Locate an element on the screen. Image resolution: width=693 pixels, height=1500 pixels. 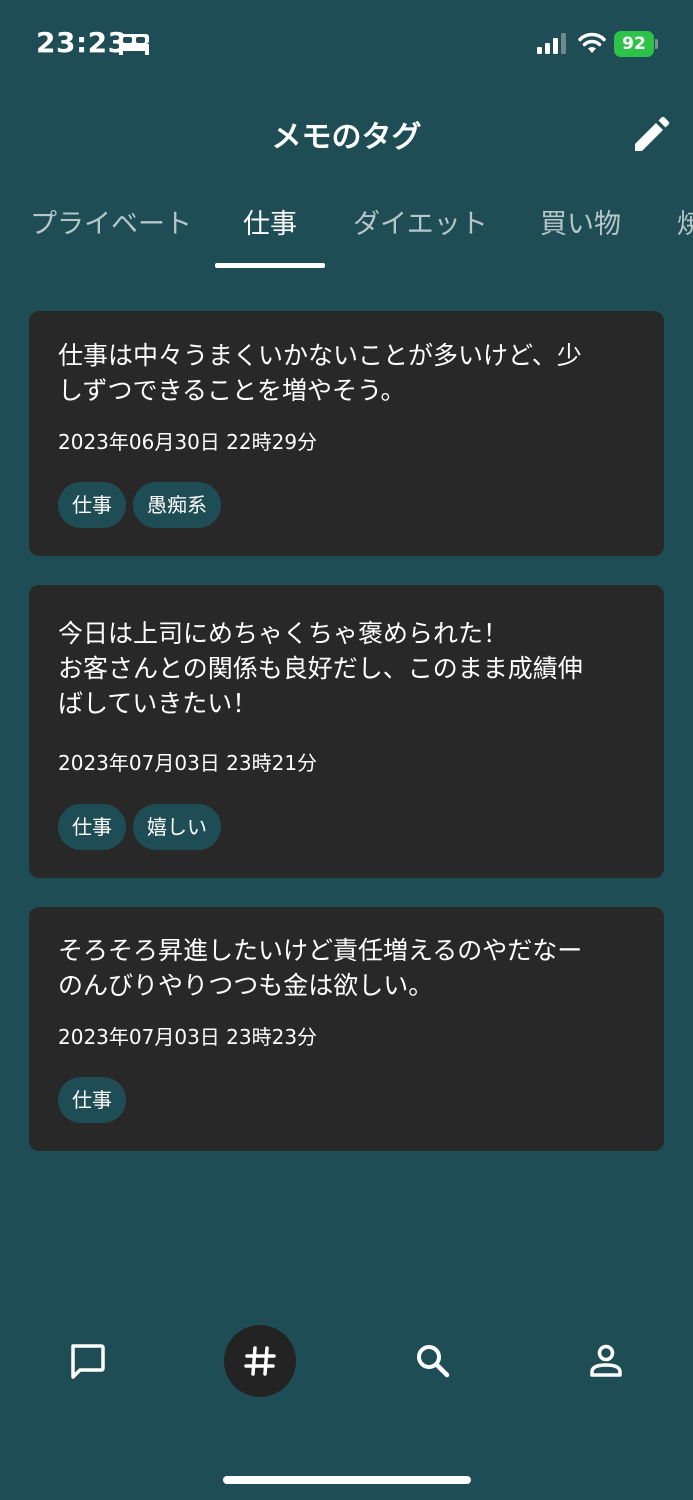
chat-icon is located at coordinates (88, 1361).